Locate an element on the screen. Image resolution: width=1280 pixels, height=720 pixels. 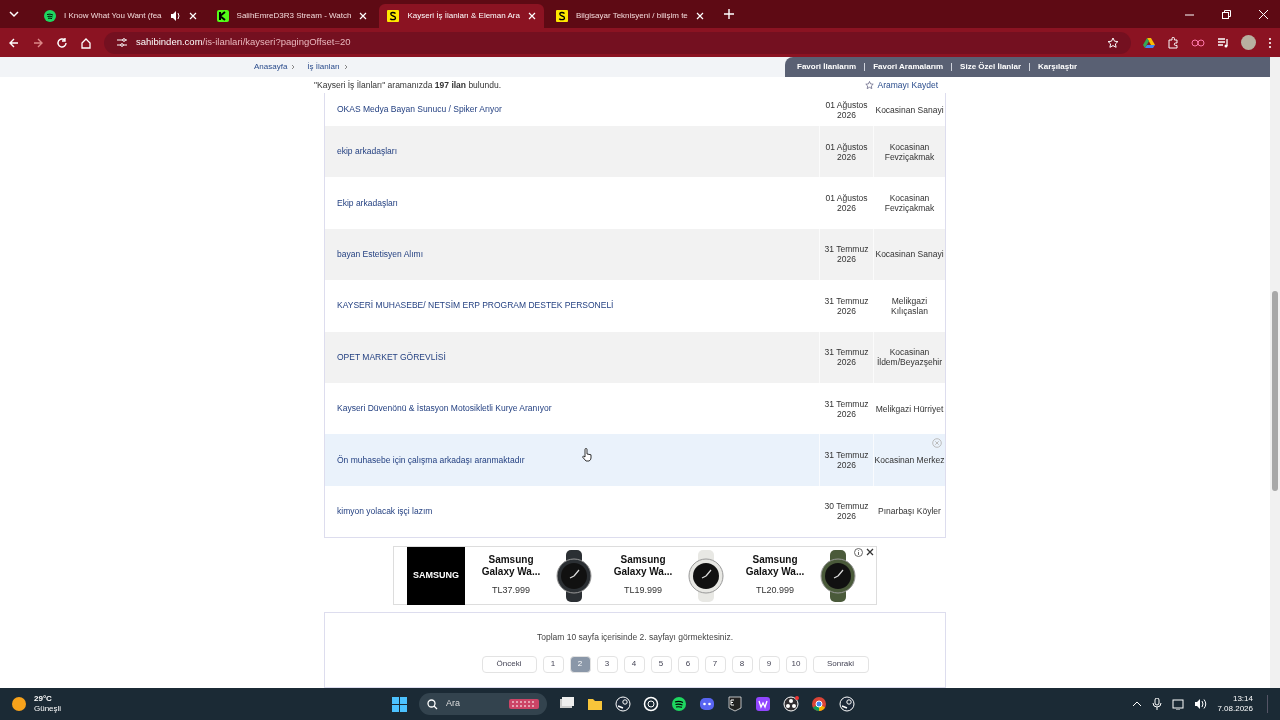
microphone-icon is located at coordinates (1157, 704).